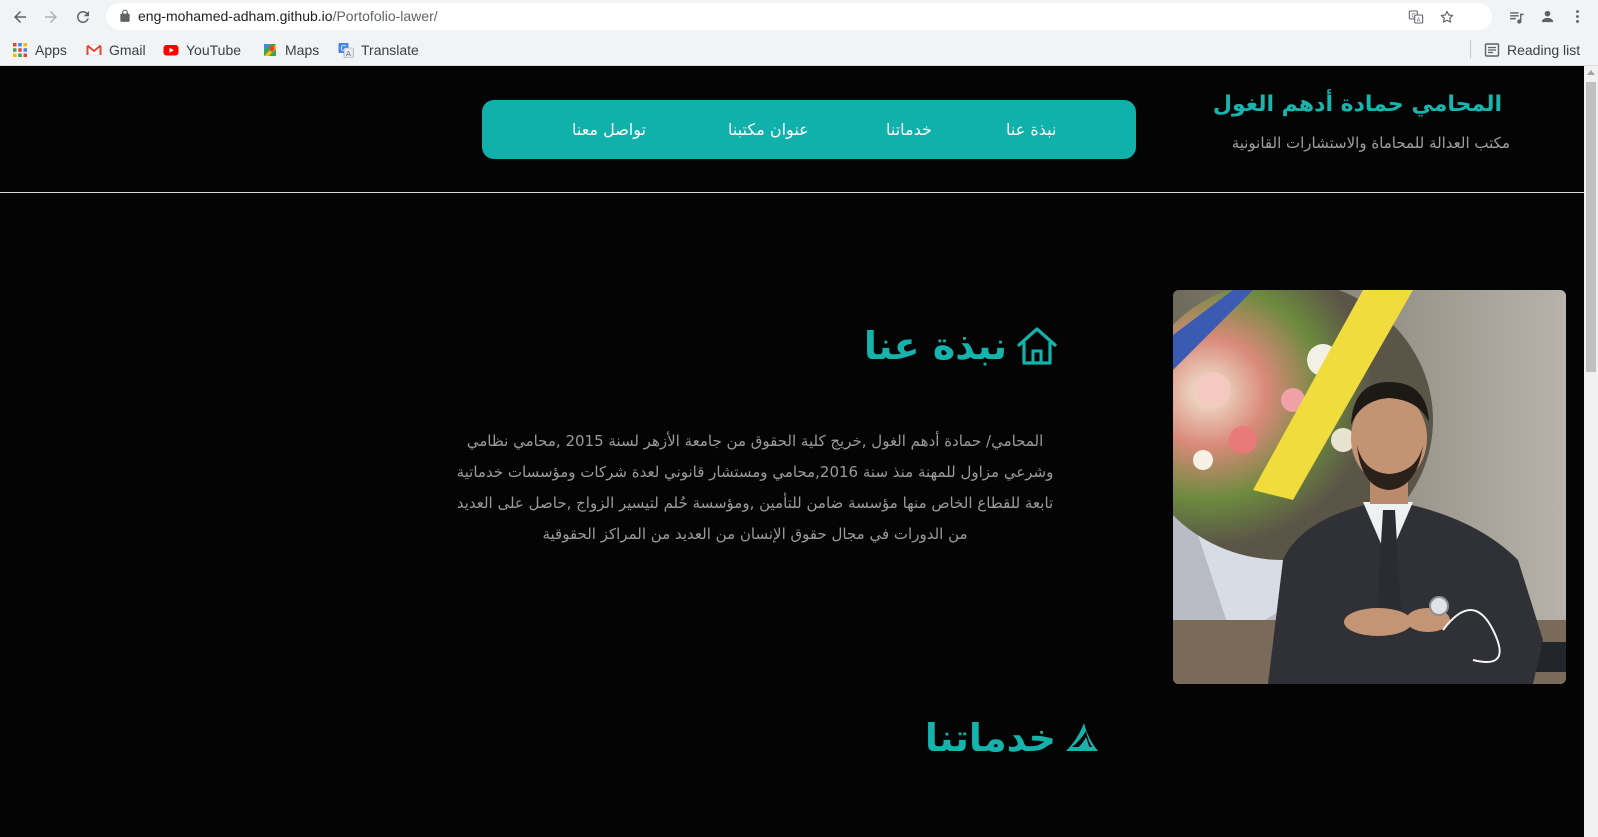  What do you see at coordinates (51, 50) in the screenshot?
I see `bookmark-label: Apps` at bounding box center [51, 50].